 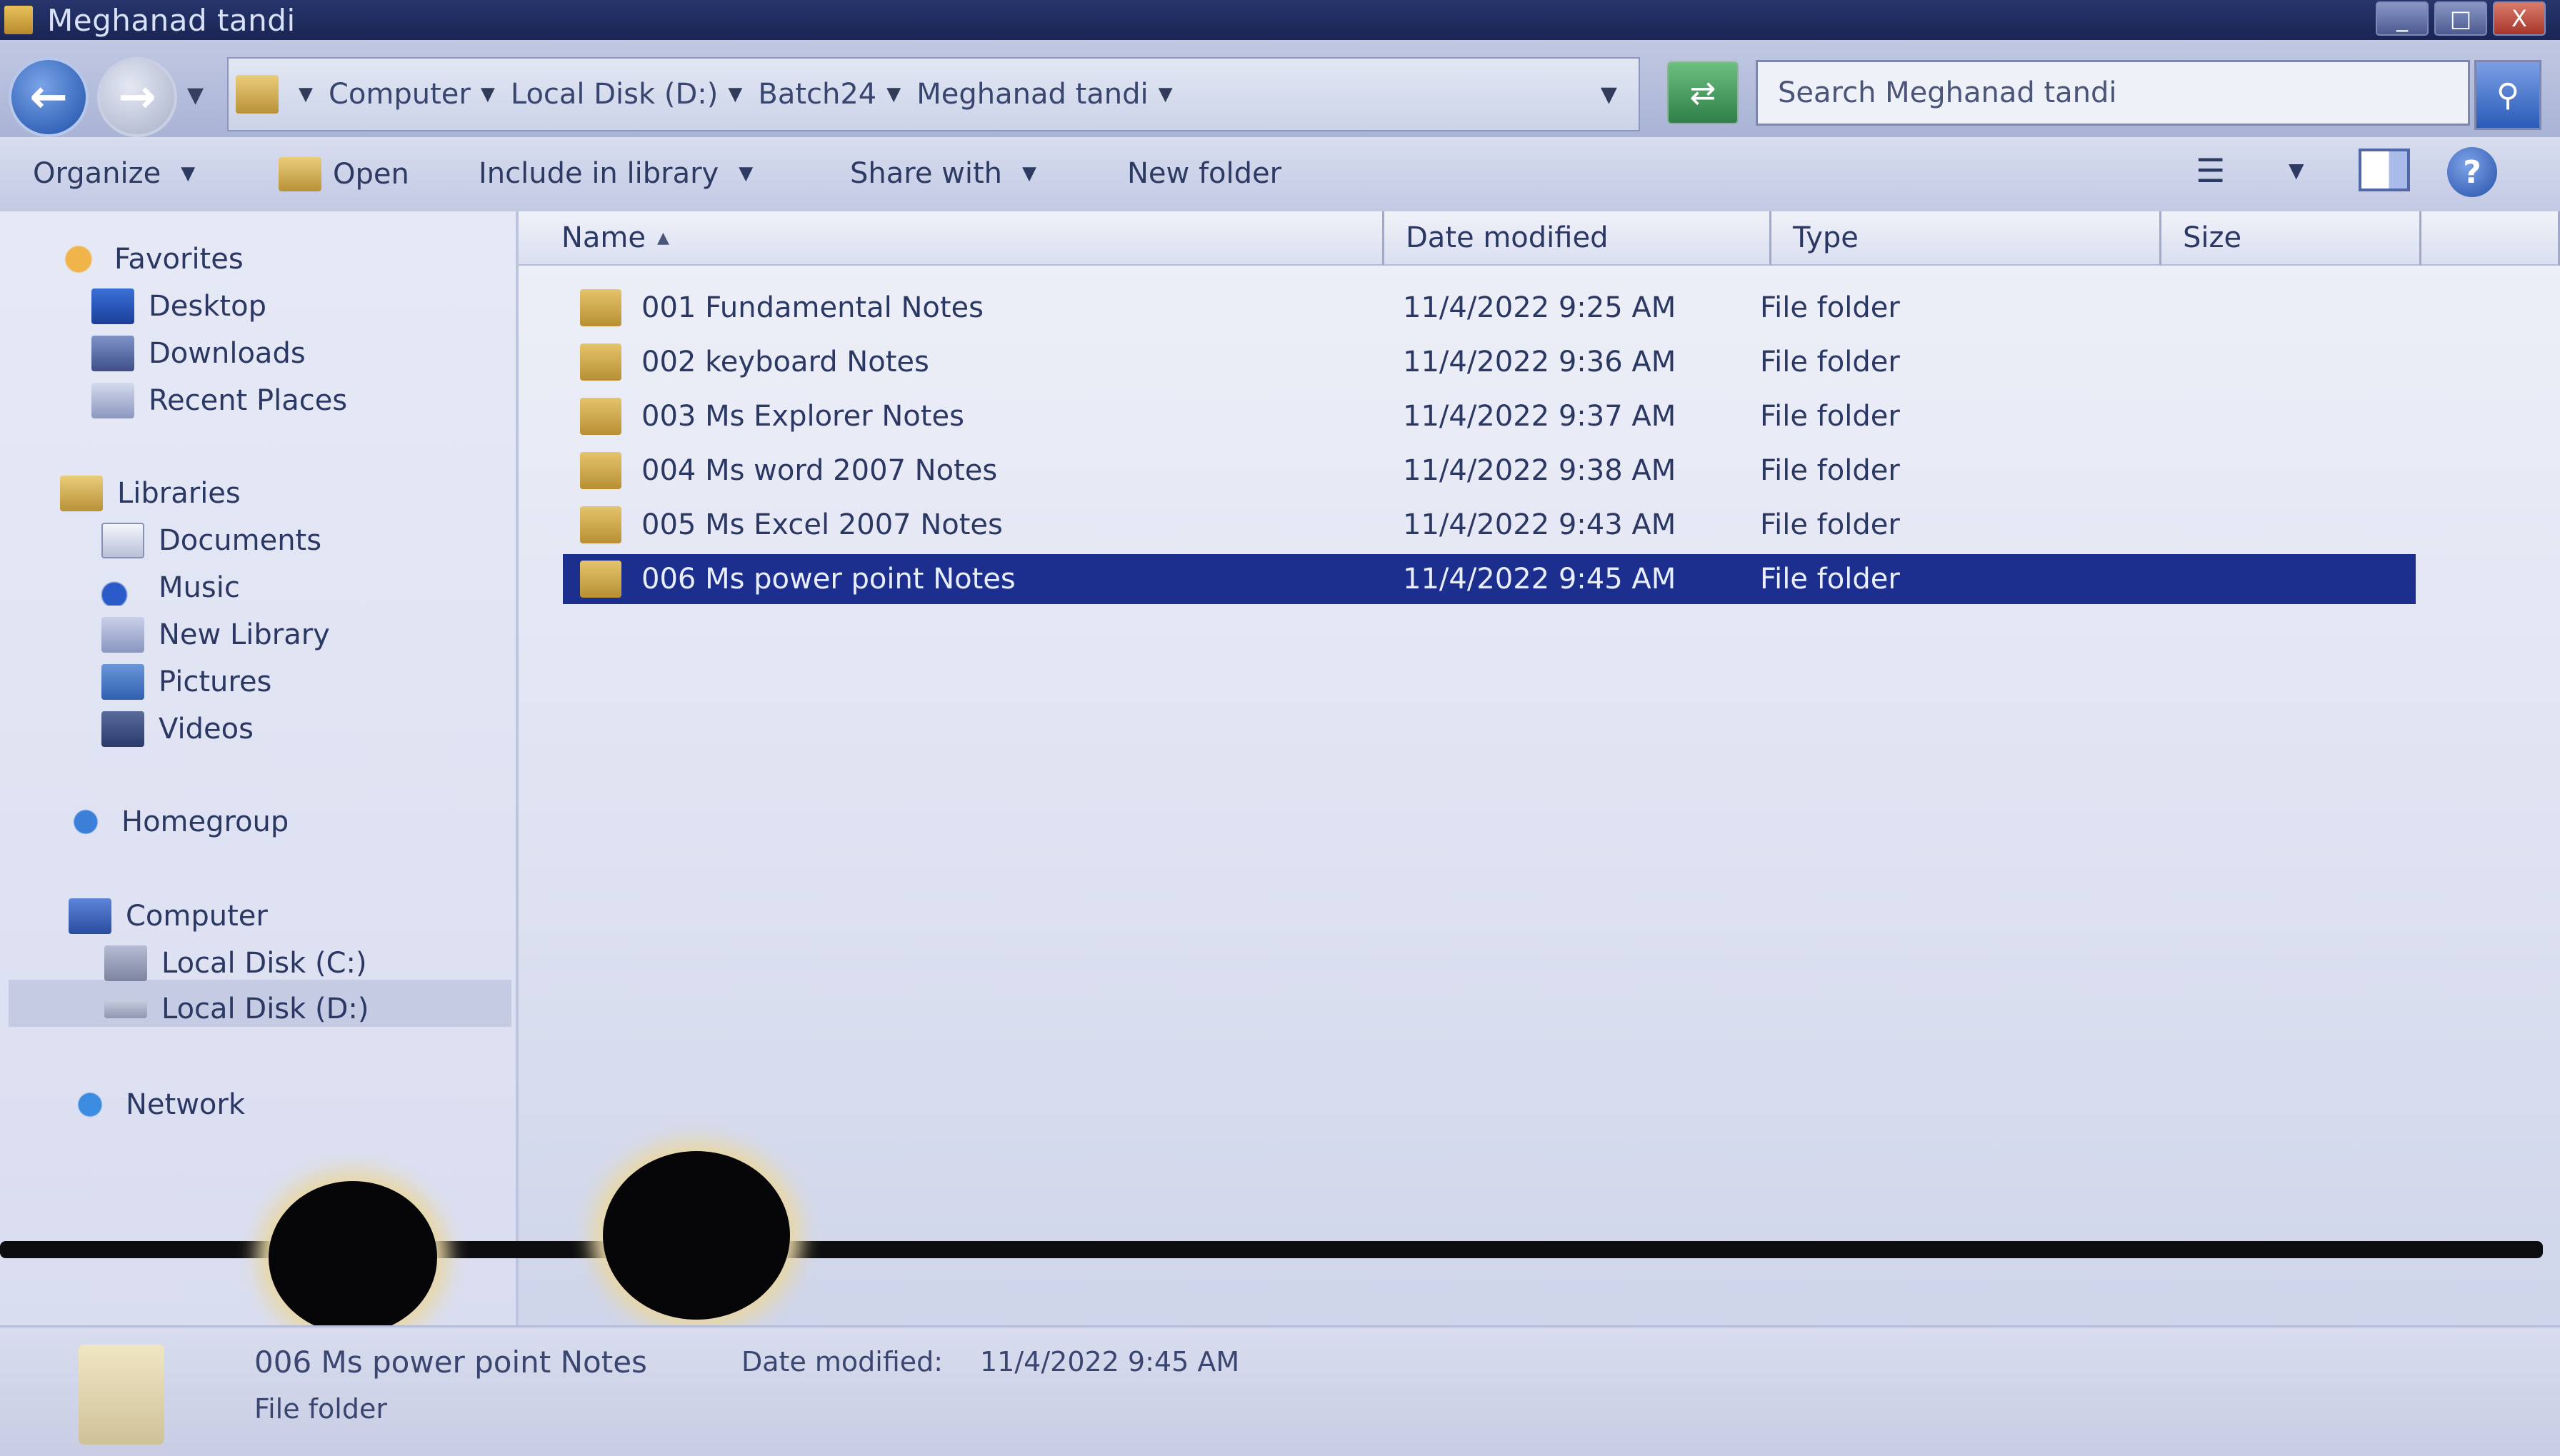 I want to click on details-name: 006 Ms power point Notes, so click(x=450, y=1362).